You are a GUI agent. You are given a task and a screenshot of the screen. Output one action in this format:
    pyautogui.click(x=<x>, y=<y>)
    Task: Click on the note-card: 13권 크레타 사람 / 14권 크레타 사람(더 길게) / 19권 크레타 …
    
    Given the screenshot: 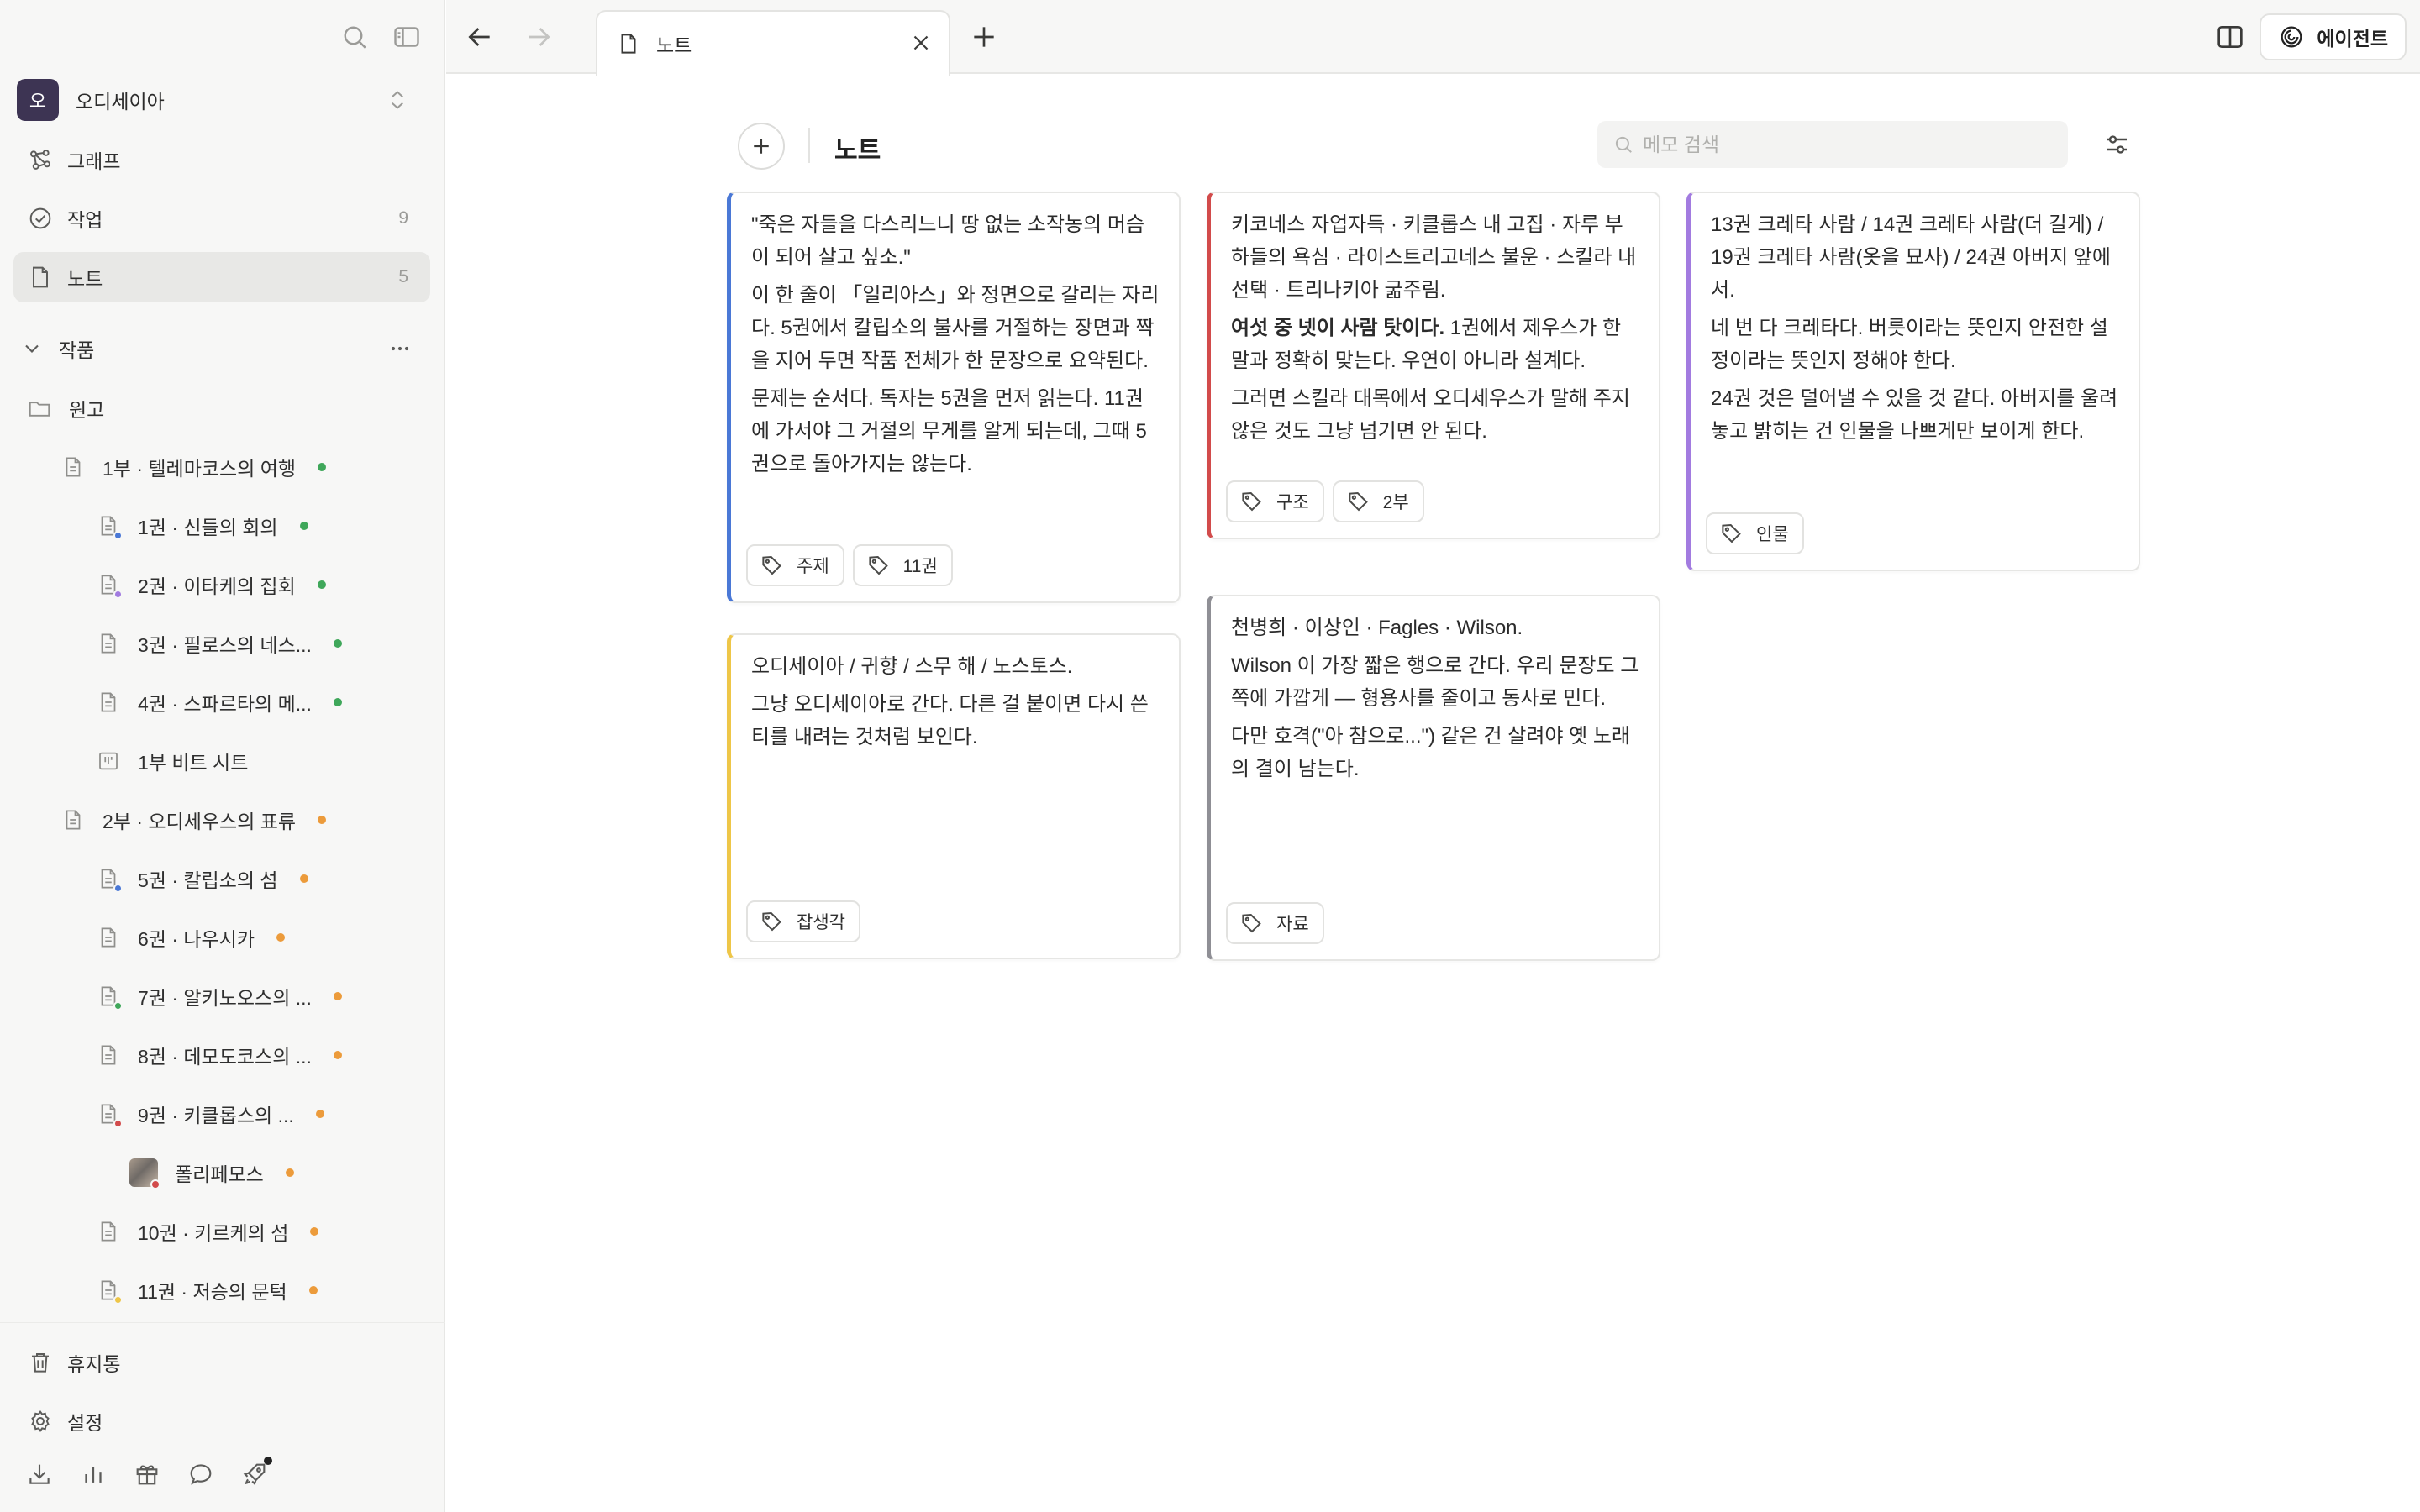 What is the action you would take?
    pyautogui.click(x=1913, y=381)
    